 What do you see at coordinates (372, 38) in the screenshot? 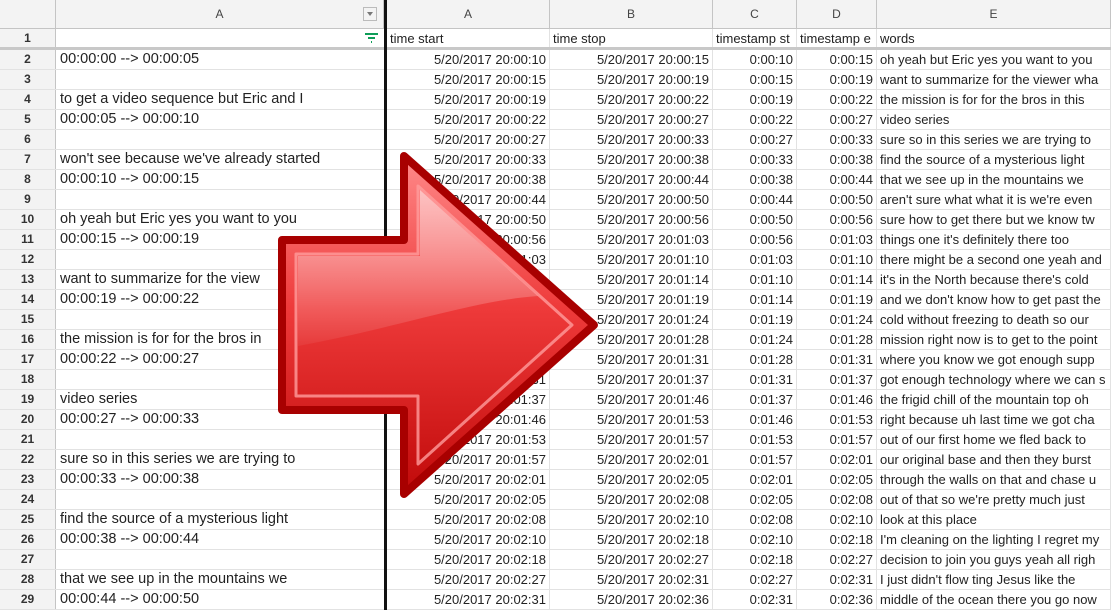
I see `filter-icon` at bounding box center [372, 38].